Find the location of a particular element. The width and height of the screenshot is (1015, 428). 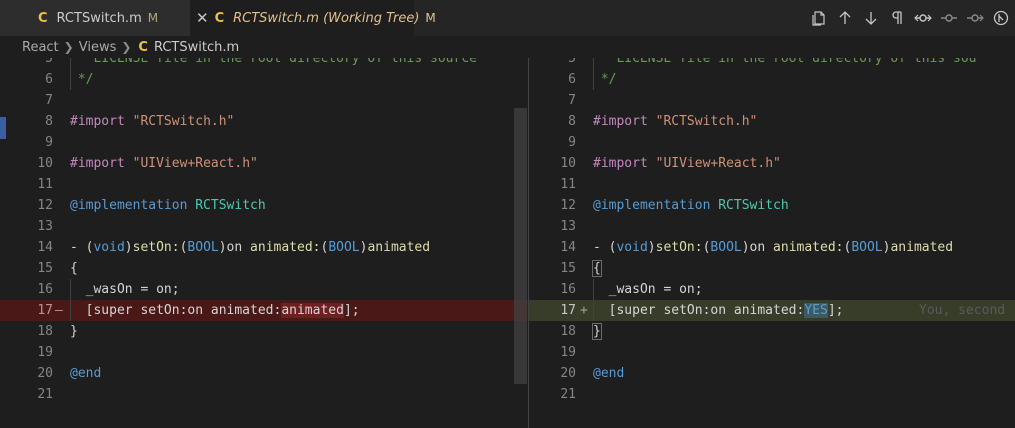

line-number: 16 is located at coordinates (45, 289).